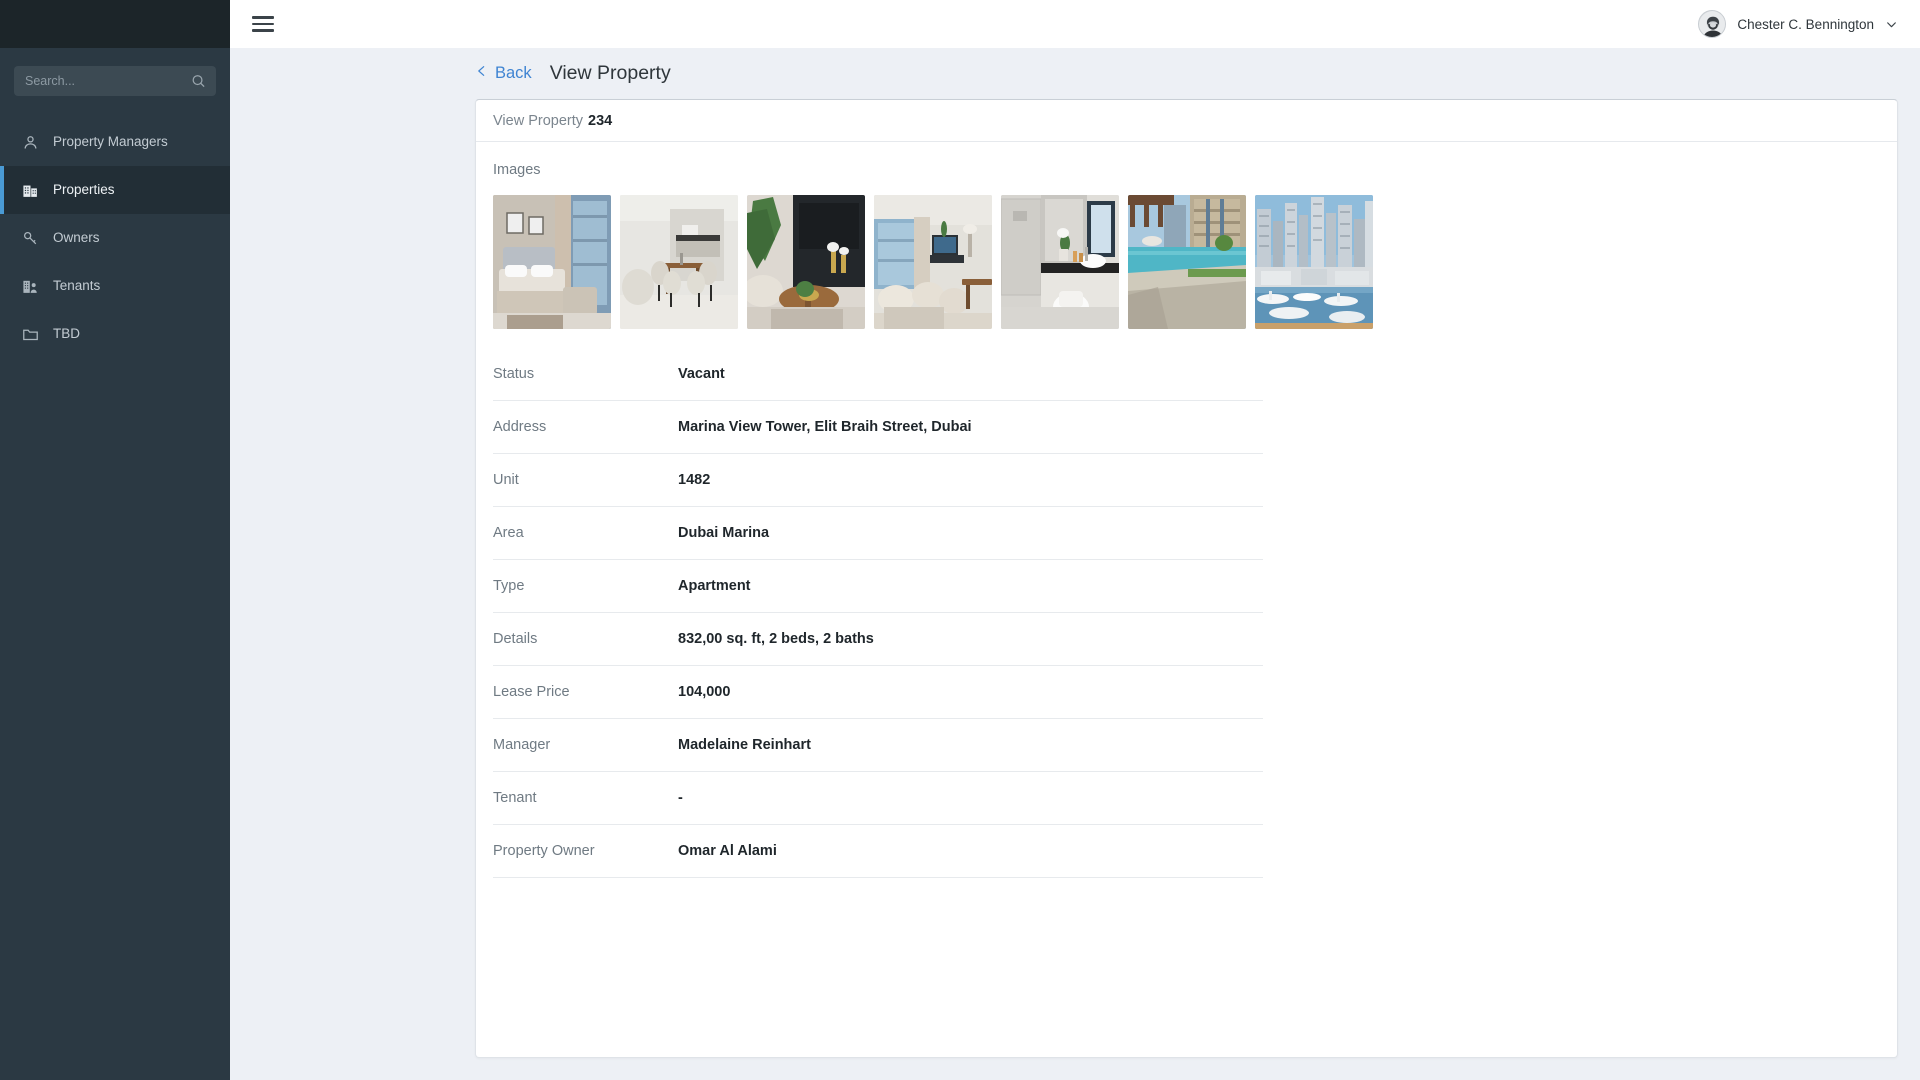 This screenshot has height=1080, width=1920. I want to click on dining-area-photo, so click(679, 262).